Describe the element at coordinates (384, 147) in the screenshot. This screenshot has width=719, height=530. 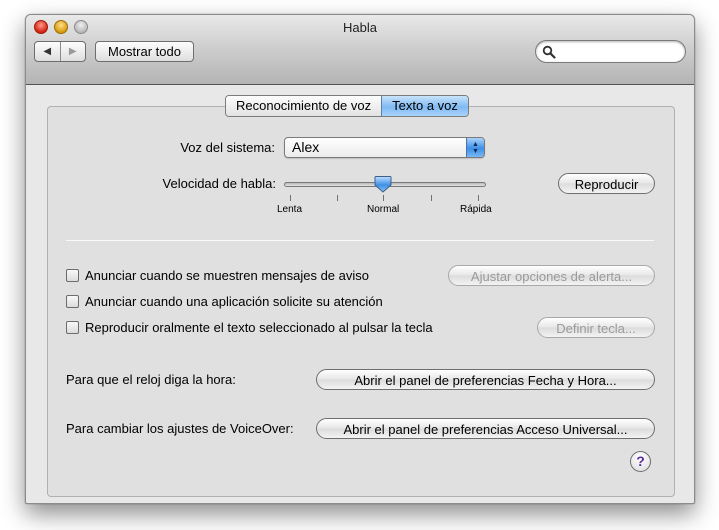
I see `system-voice-select: Alex ▲ ▼` at that location.